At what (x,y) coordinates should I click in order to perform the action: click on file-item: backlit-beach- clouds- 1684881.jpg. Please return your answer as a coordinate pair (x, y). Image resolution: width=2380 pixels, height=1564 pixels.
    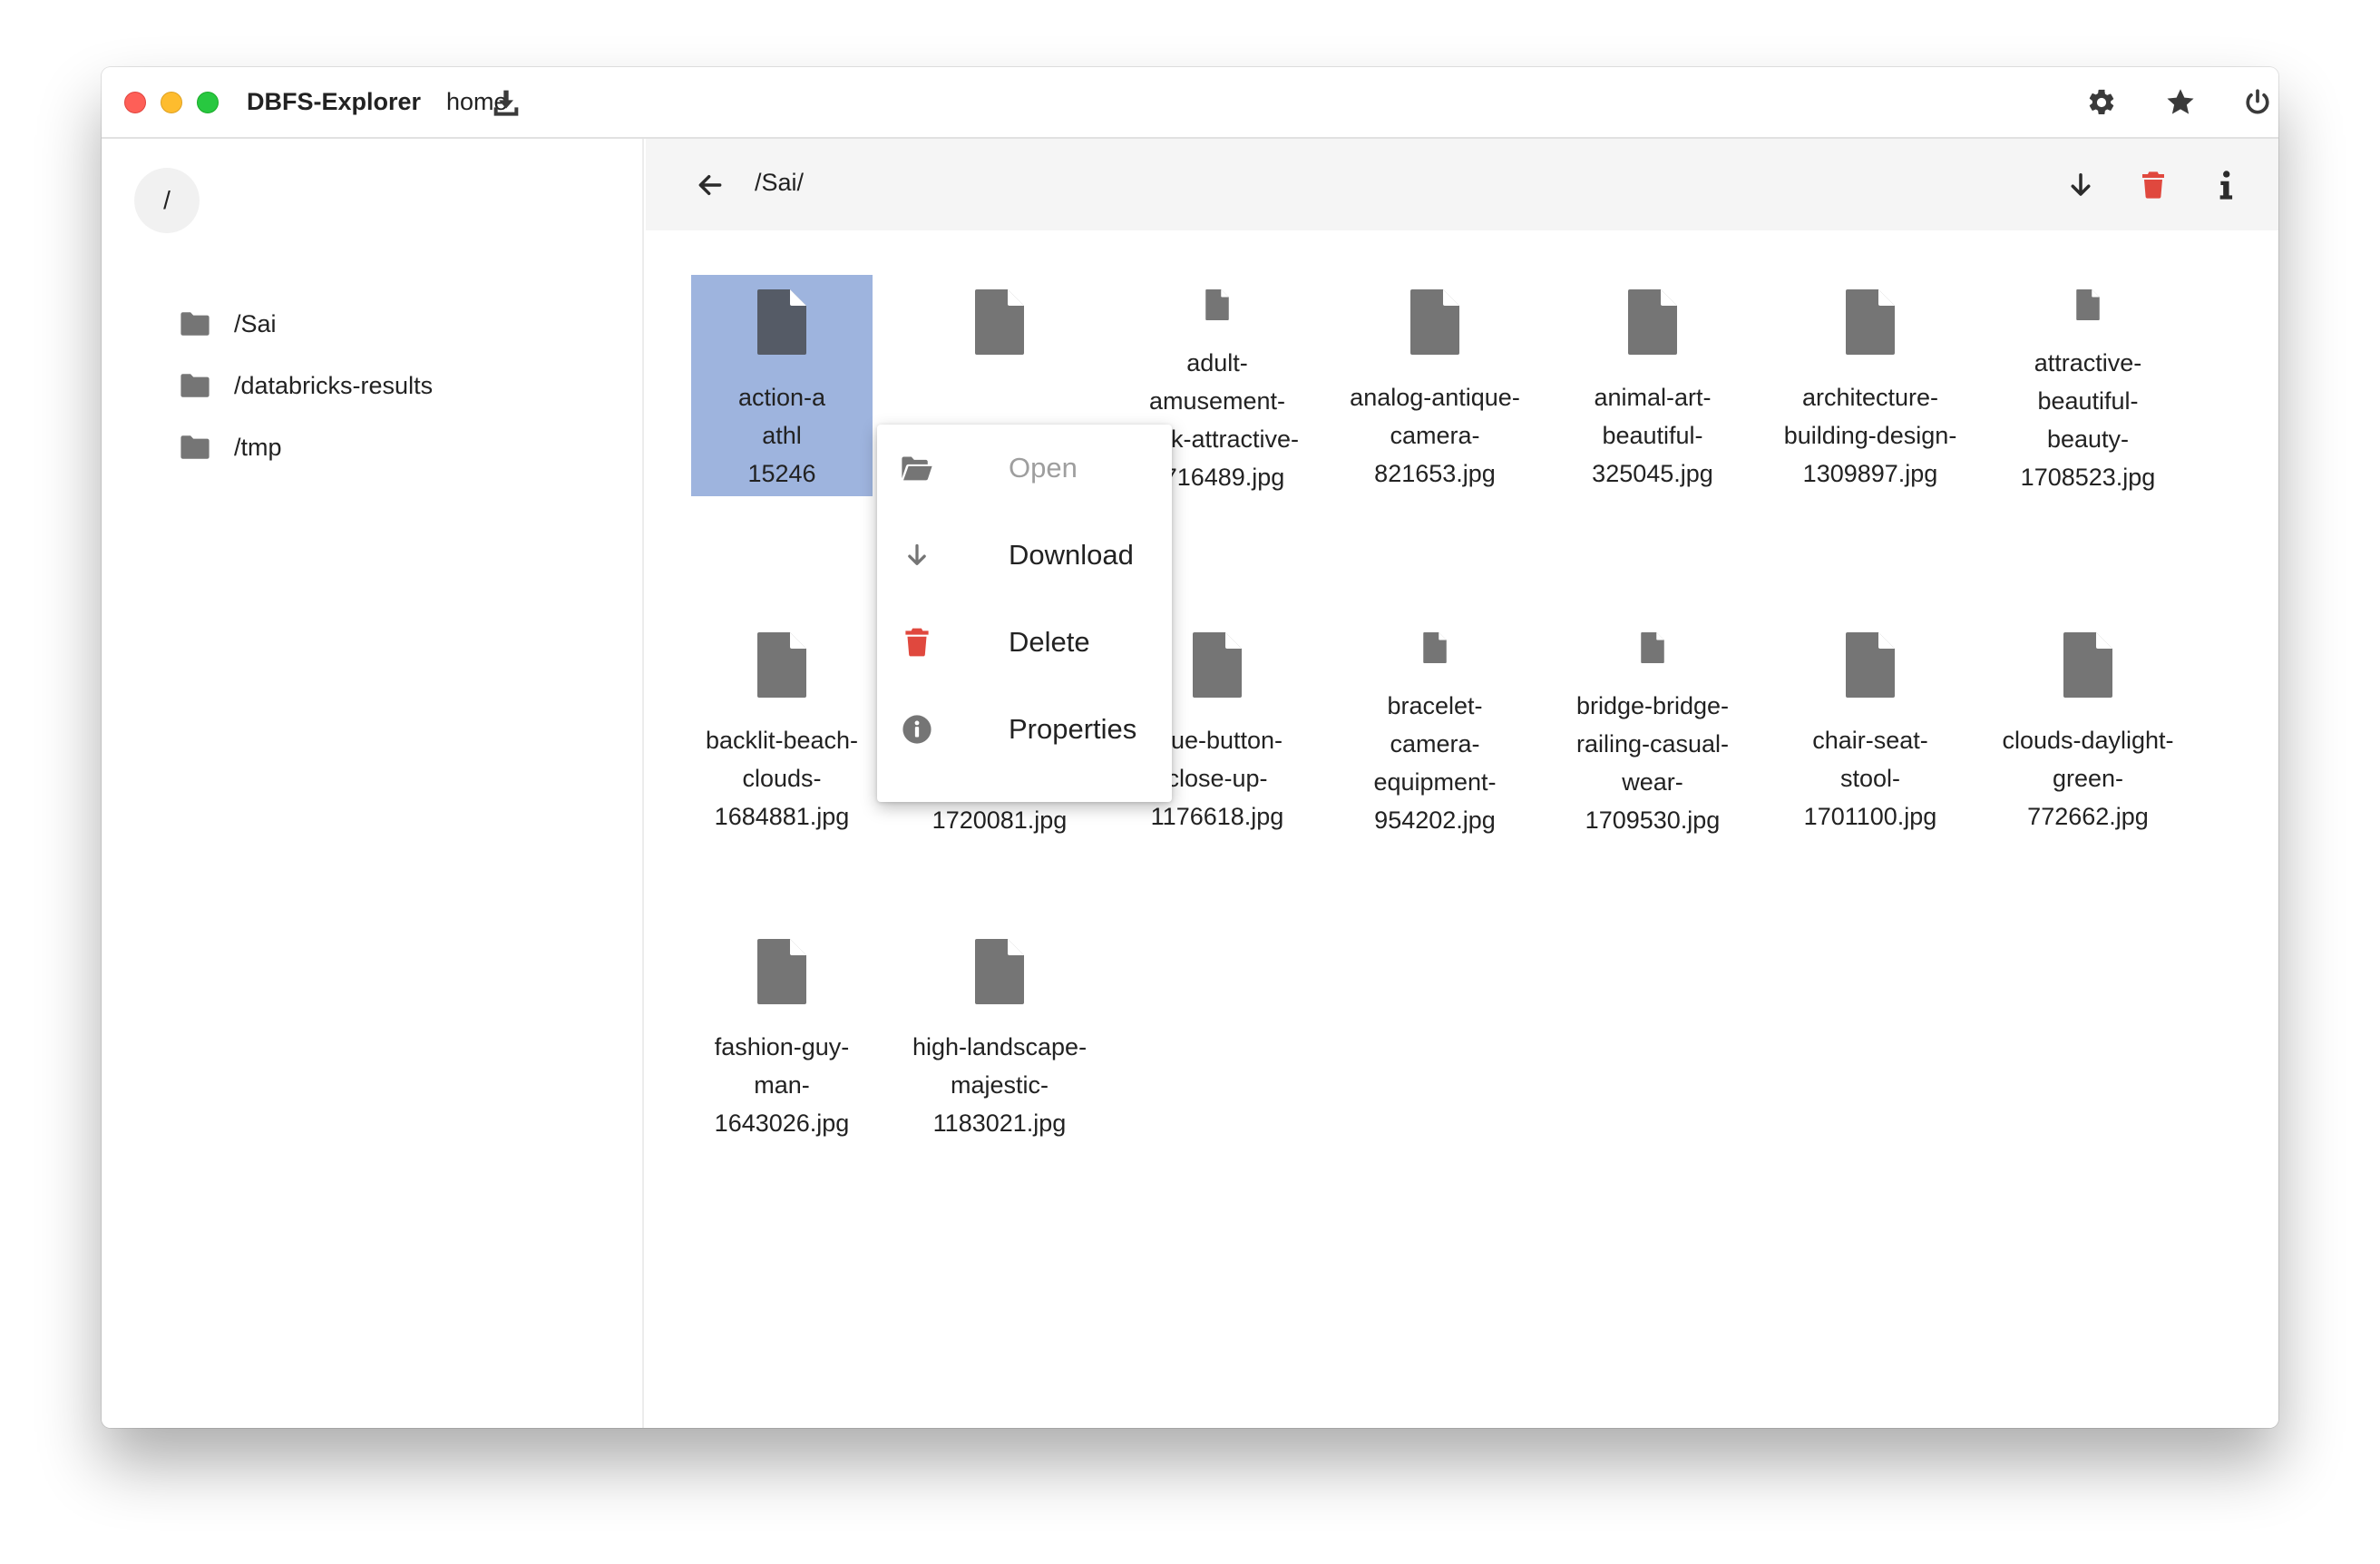
    Looking at the image, I should click on (782, 728).